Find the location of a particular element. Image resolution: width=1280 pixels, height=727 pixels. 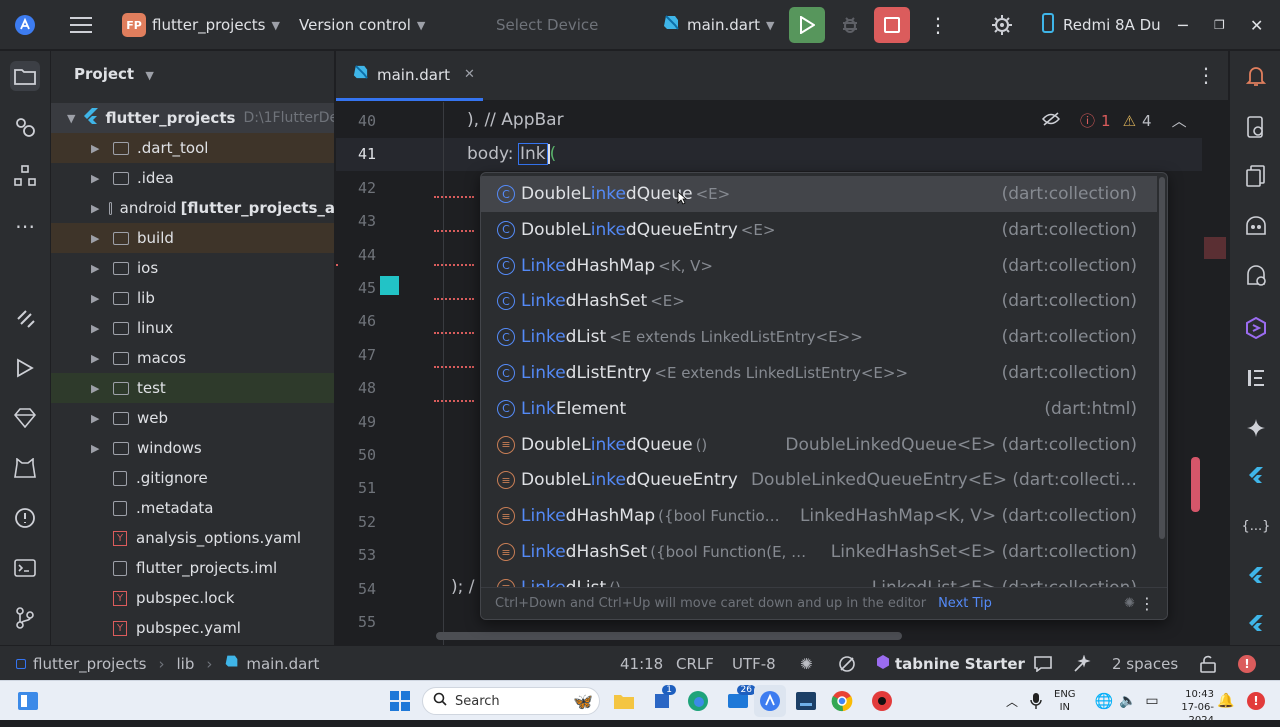

outline-icon is located at coordinates (1256, 378).